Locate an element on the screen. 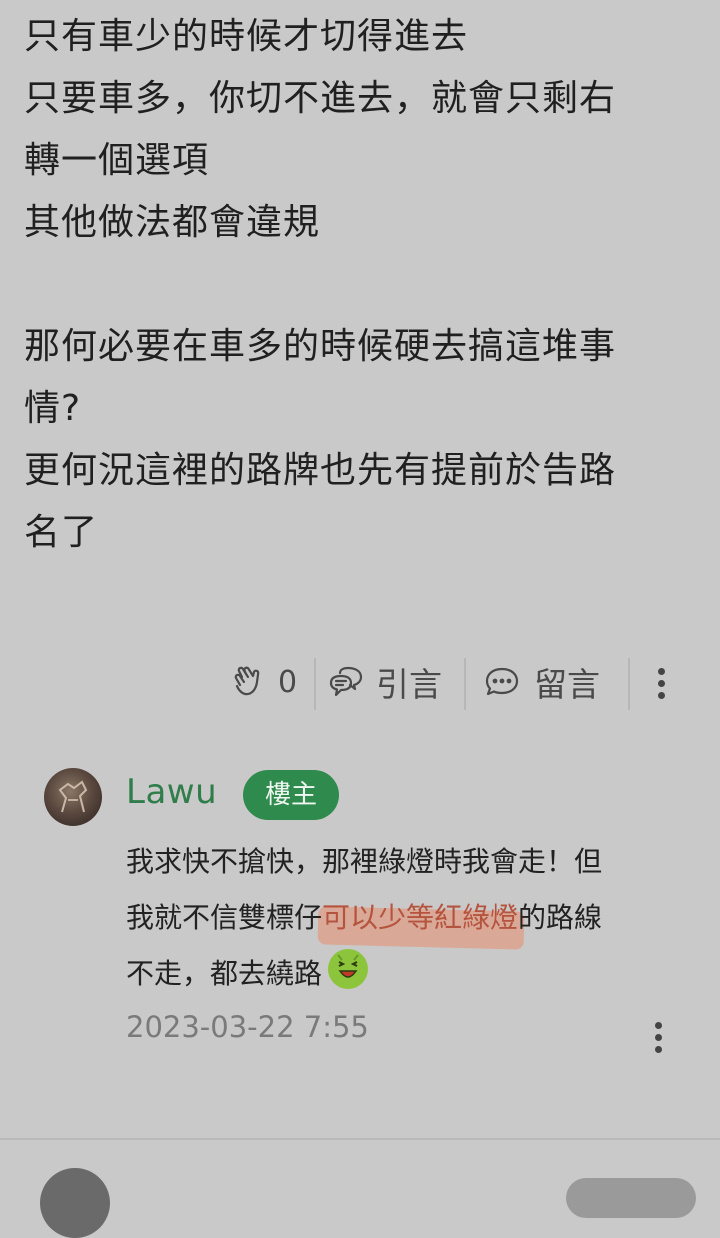 The image size is (720, 1238). section-divider is located at coordinates (360, 1139).